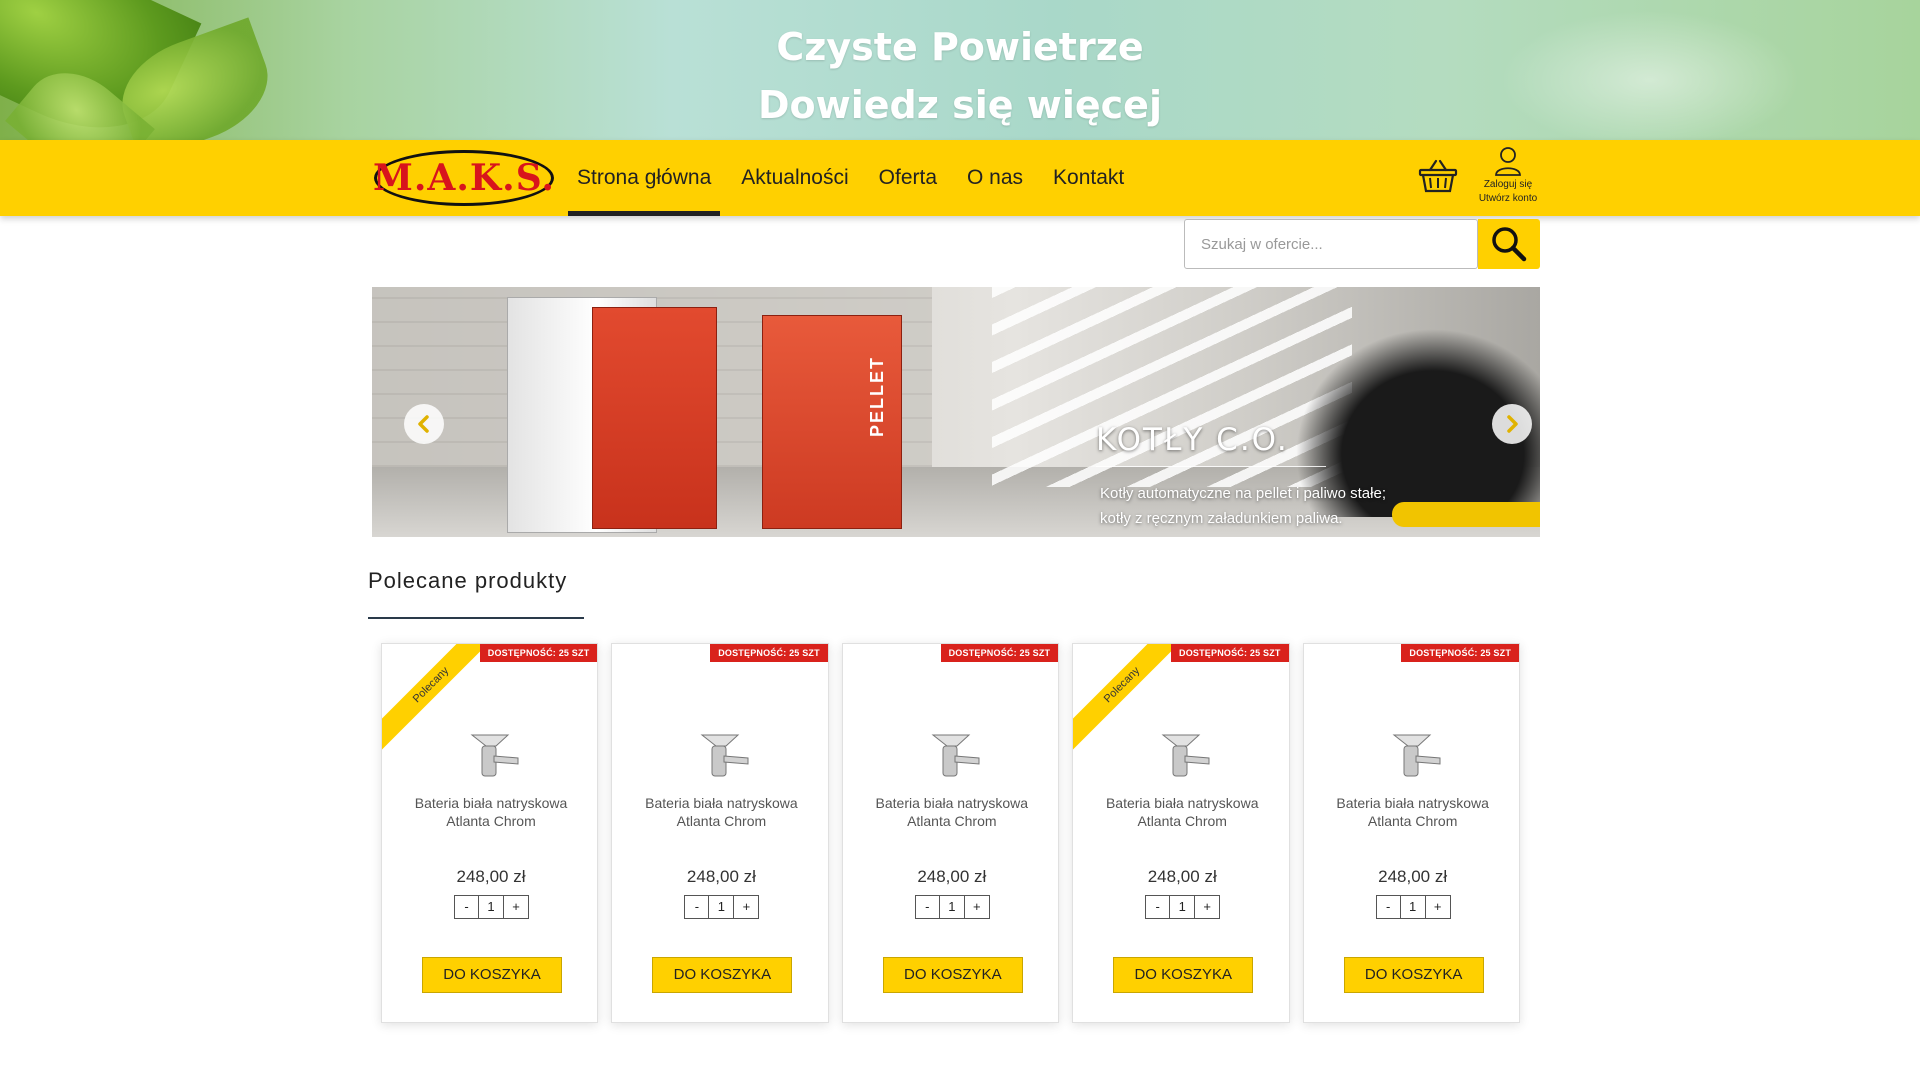 This screenshot has width=1920, height=1080. What do you see at coordinates (654, 418) in the screenshot?
I see `boiler-image` at bounding box center [654, 418].